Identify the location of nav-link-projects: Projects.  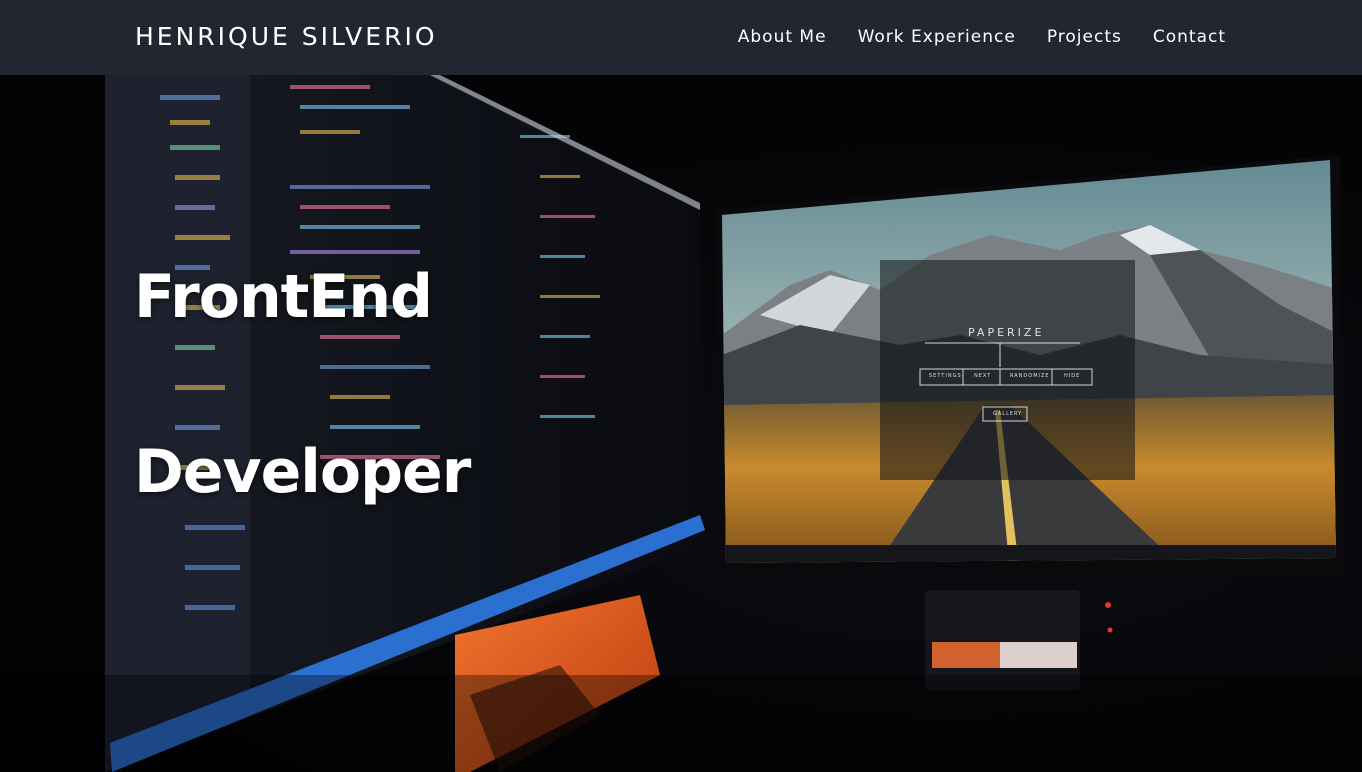
(1084, 37).